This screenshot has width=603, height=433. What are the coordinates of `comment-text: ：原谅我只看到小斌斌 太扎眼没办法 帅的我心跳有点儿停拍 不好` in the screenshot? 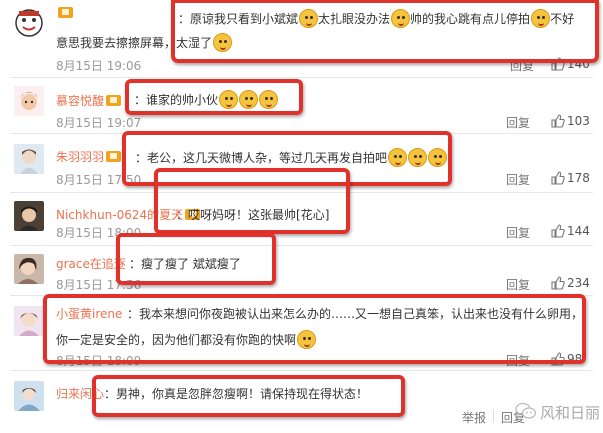 It's located at (376, 18).